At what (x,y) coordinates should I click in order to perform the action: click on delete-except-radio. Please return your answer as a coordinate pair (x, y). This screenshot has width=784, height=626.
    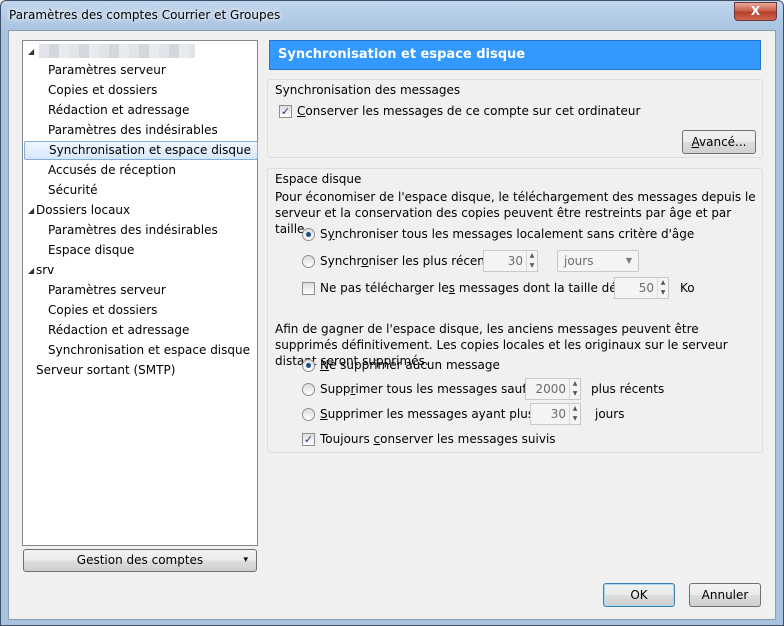
    Looking at the image, I should click on (308, 389).